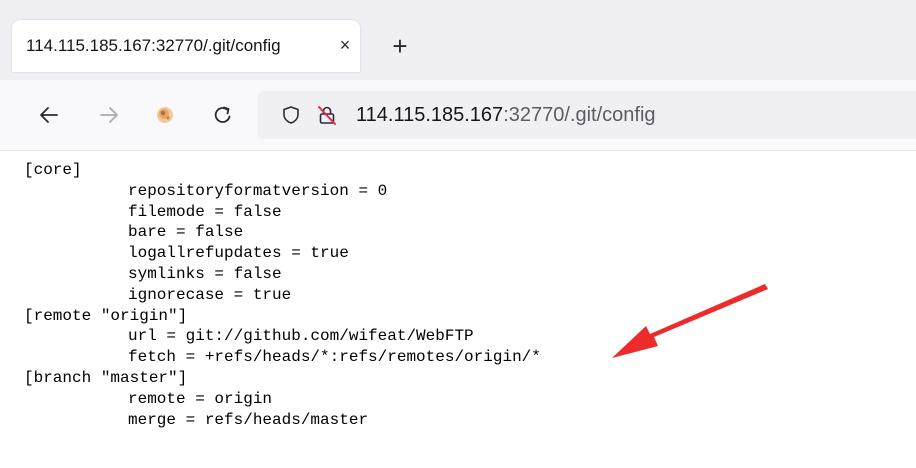 The height and width of the screenshot is (468, 916). I want to click on back-icon, so click(49, 115).